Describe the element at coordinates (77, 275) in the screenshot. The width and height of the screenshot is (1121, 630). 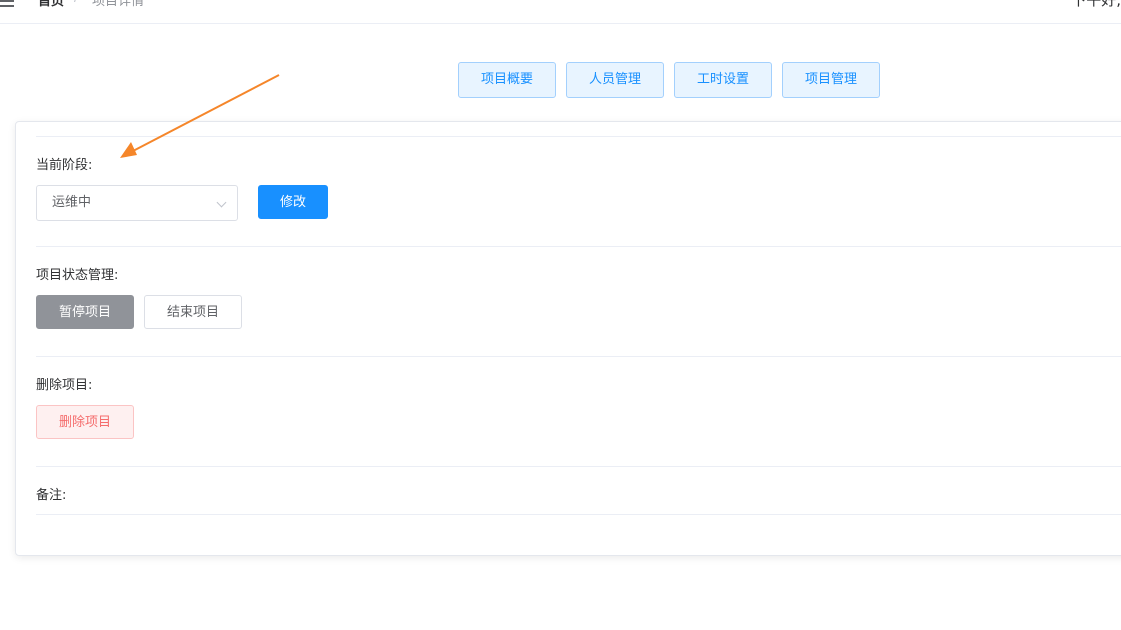
I see `project-status-label: 项目状态管理:` at that location.